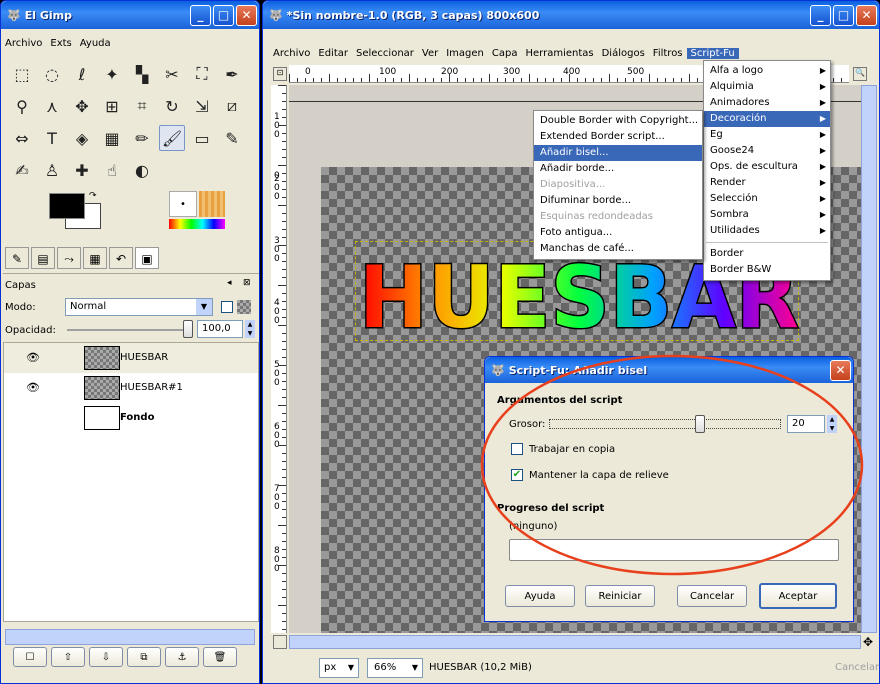  What do you see at coordinates (767, 87) in the screenshot?
I see `scriptfu-menu-item: Alquimia ▶` at bounding box center [767, 87].